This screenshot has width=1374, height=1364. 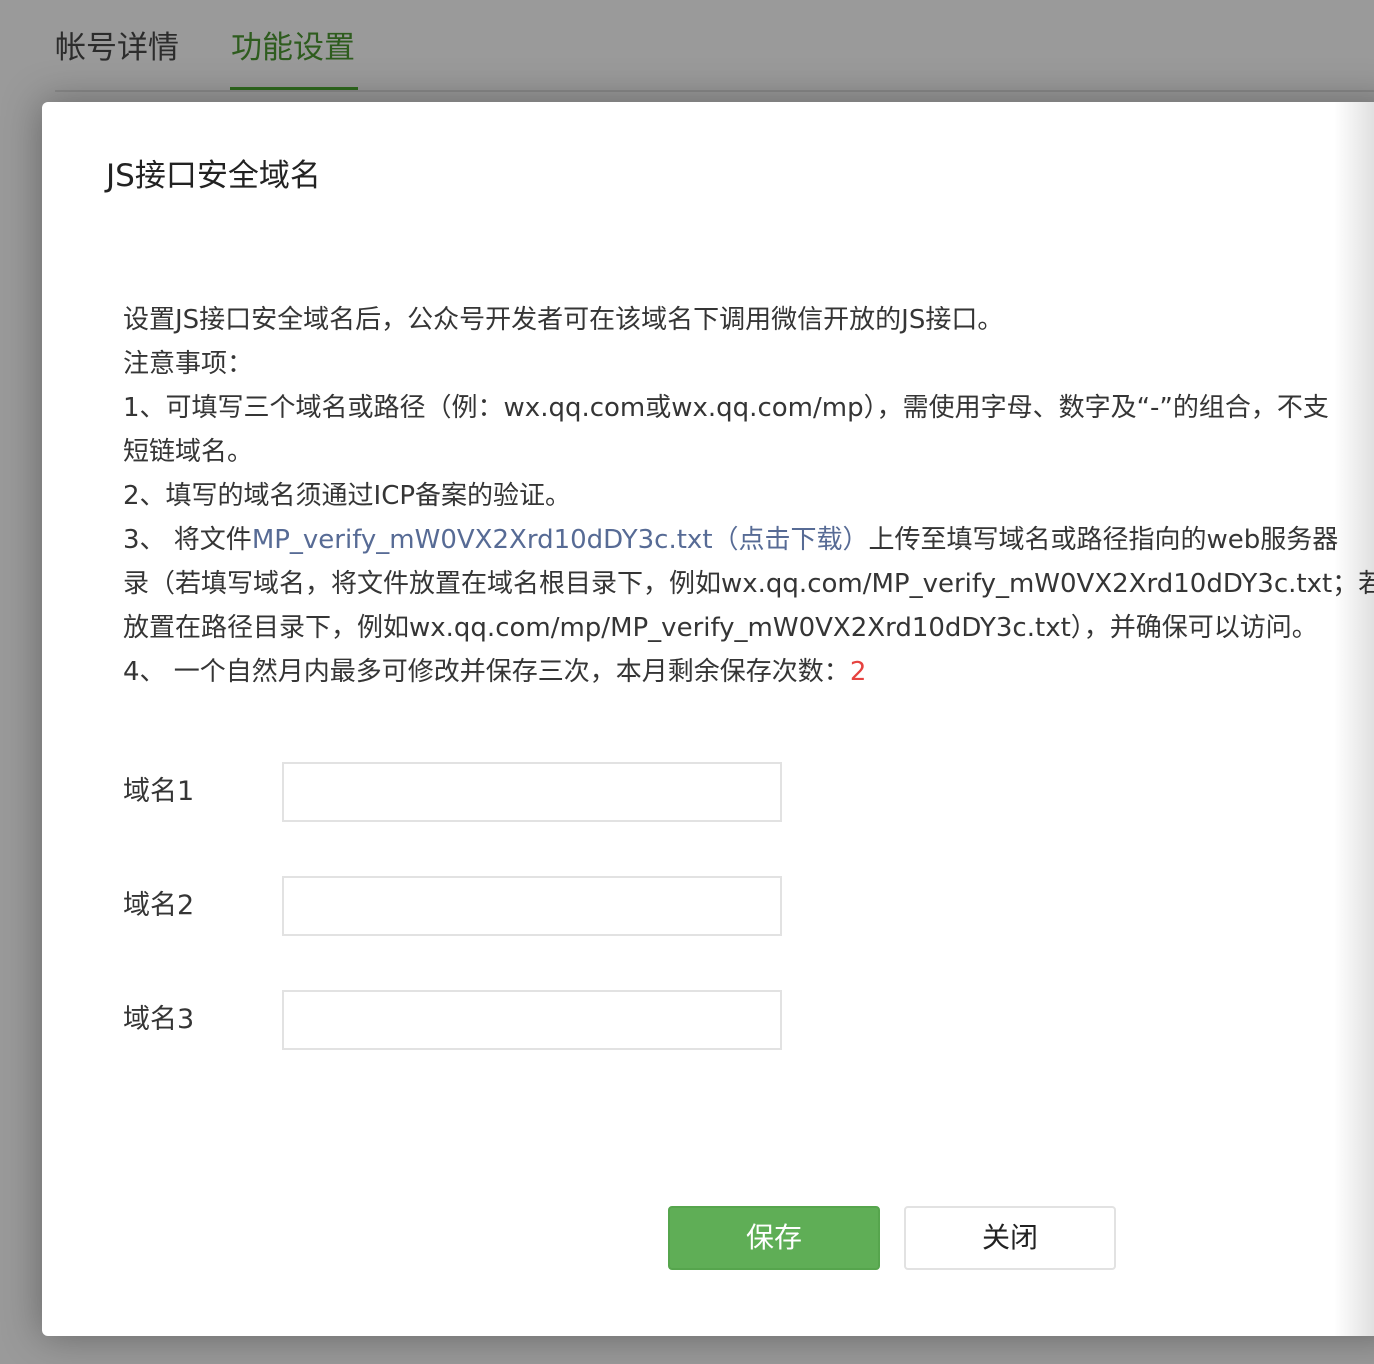 I want to click on tab-account-details: 帐号详情, so click(x=117, y=48).